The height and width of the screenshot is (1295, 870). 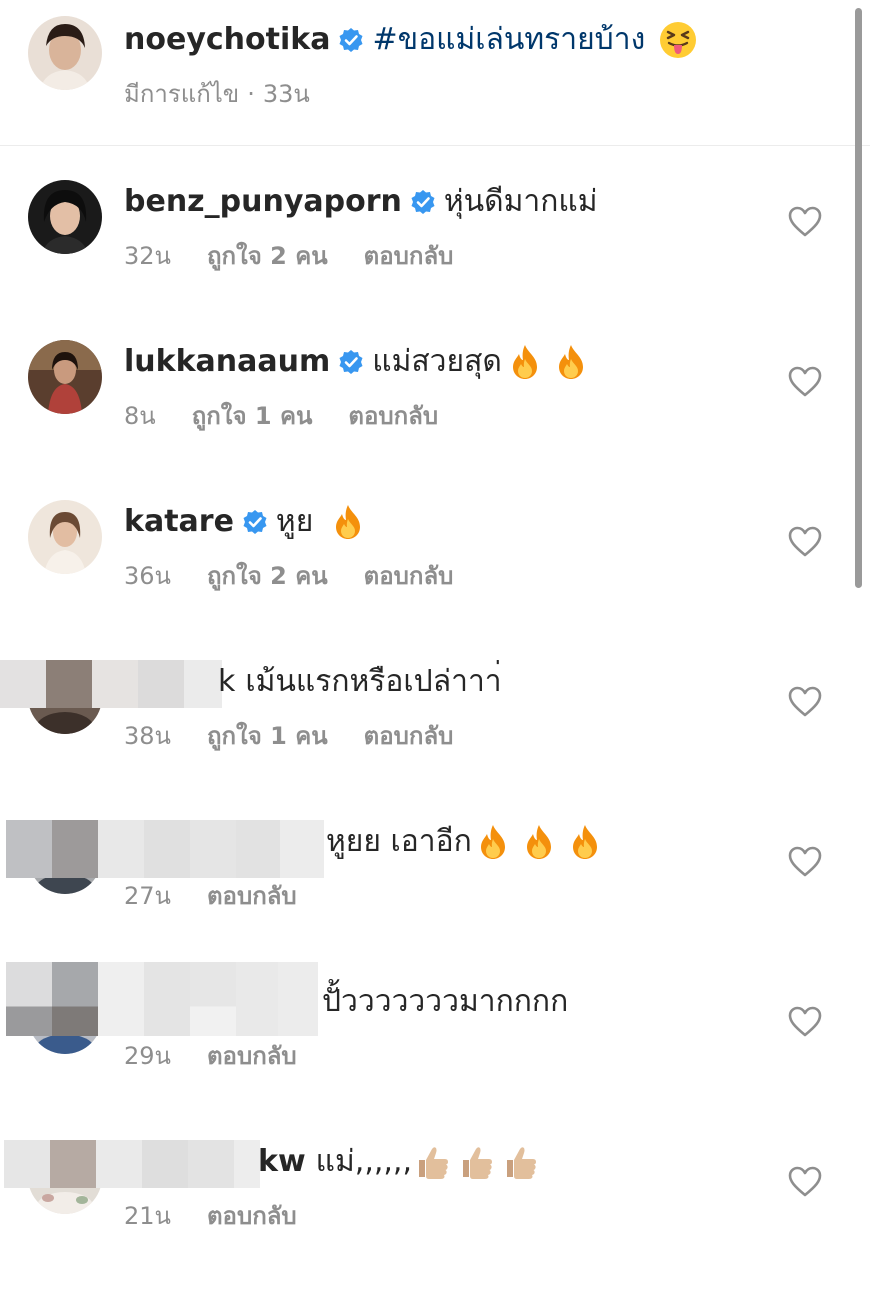 I want to click on comment-line: ปั้วววววววมากกกก, so click(x=445, y=1002).